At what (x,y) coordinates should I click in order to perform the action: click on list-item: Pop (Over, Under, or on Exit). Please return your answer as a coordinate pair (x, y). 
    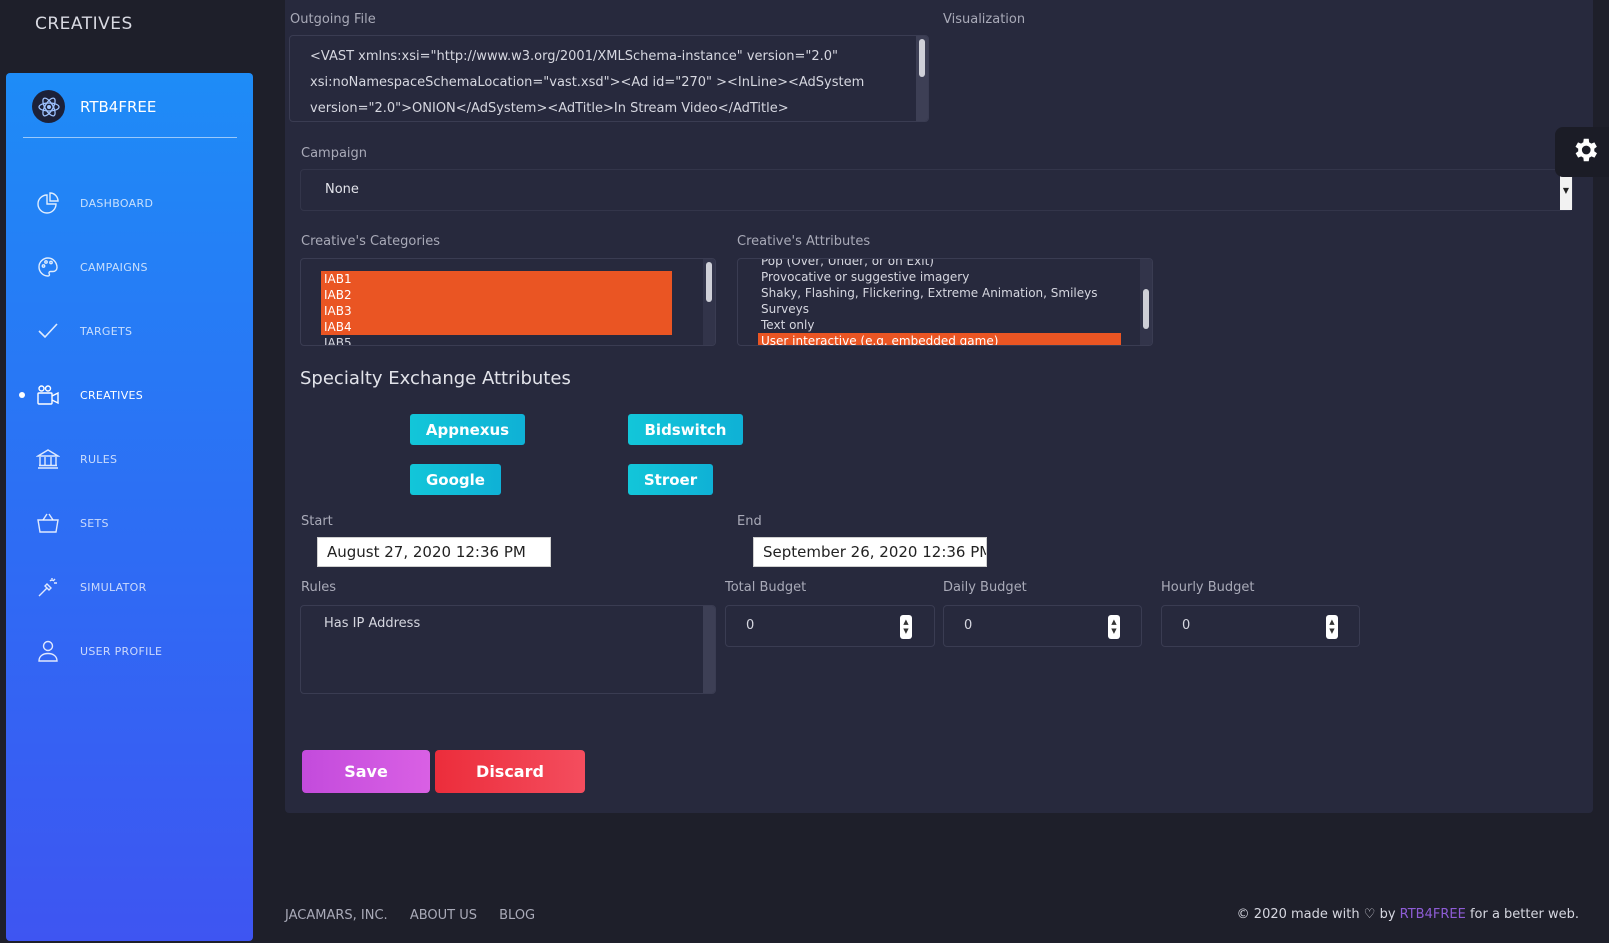
    Looking at the image, I should click on (939, 264).